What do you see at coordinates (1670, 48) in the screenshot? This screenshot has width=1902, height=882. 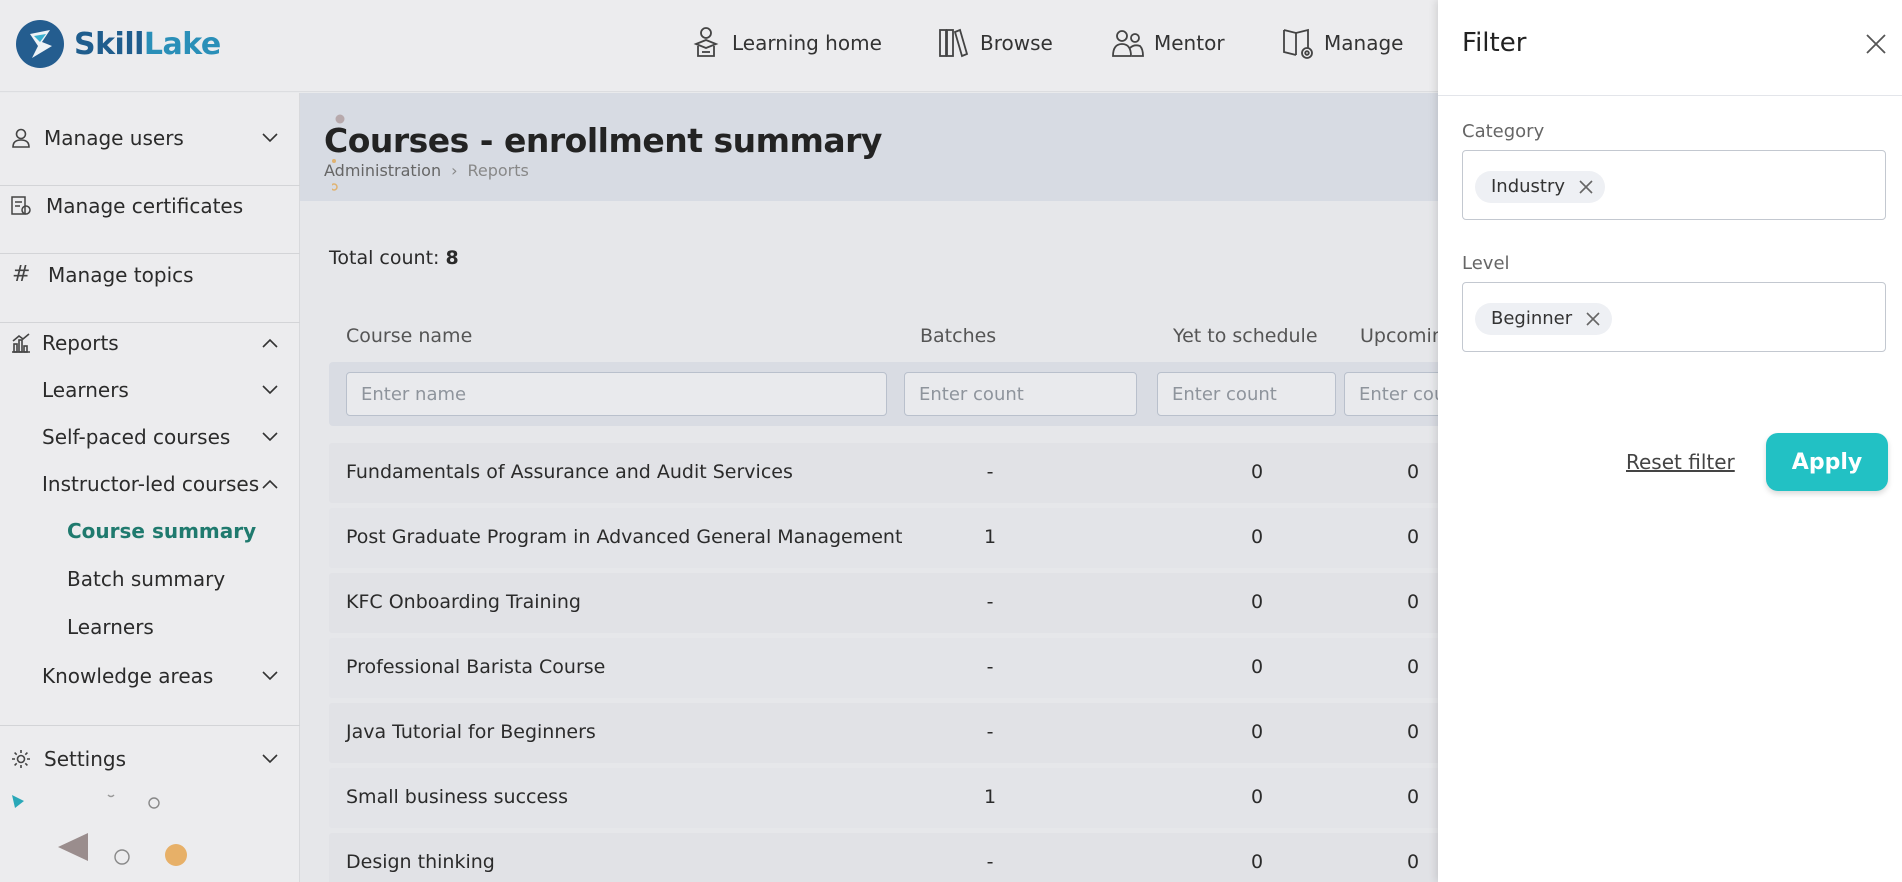 I see `filter-panel-header: Filter` at bounding box center [1670, 48].